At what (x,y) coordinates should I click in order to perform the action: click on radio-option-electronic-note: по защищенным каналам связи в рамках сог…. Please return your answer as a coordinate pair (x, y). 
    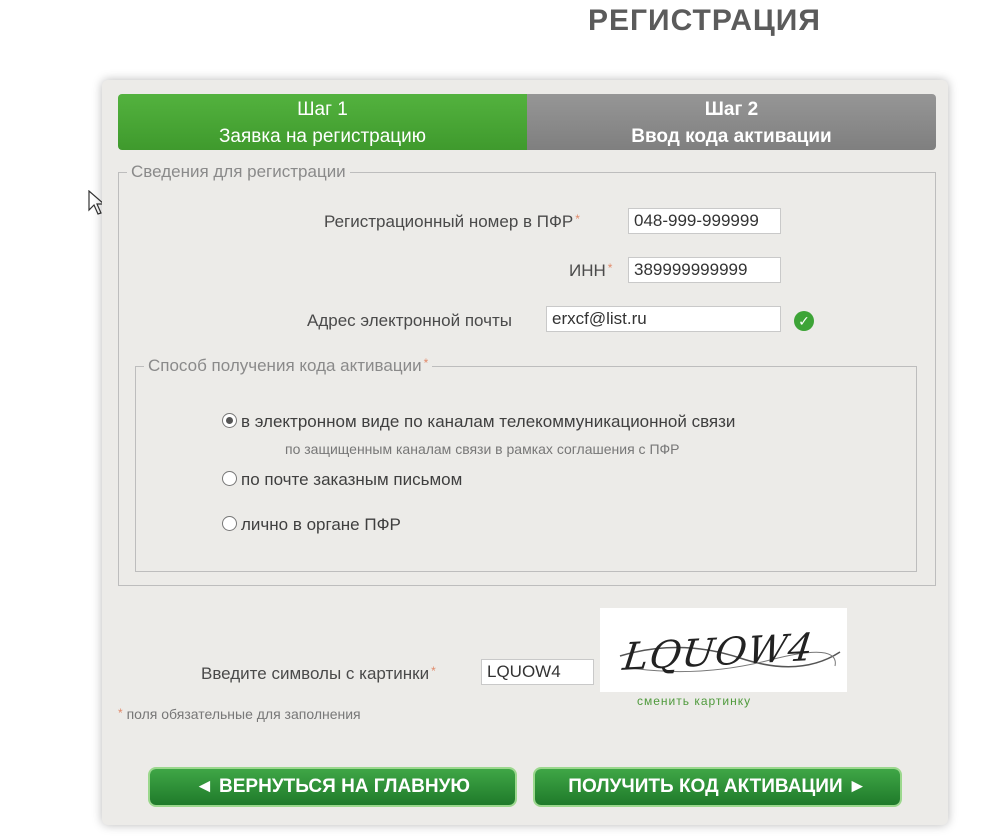
    Looking at the image, I should click on (482, 449).